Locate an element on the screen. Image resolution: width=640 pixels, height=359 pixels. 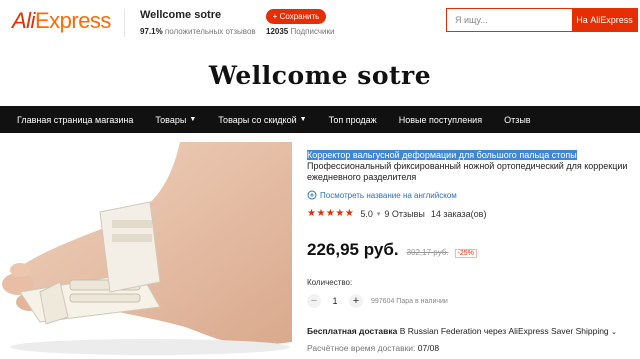
search-bar: На AliExpress is located at coordinates (542, 20).